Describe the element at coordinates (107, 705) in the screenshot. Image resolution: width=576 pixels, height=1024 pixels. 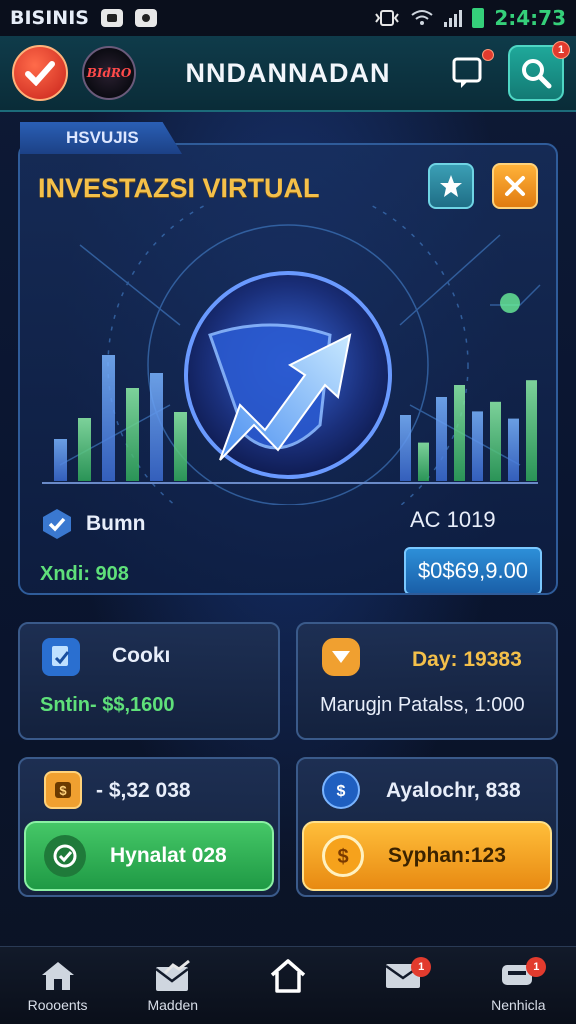
I see `card-value: Sntin- $$,1600` at that location.